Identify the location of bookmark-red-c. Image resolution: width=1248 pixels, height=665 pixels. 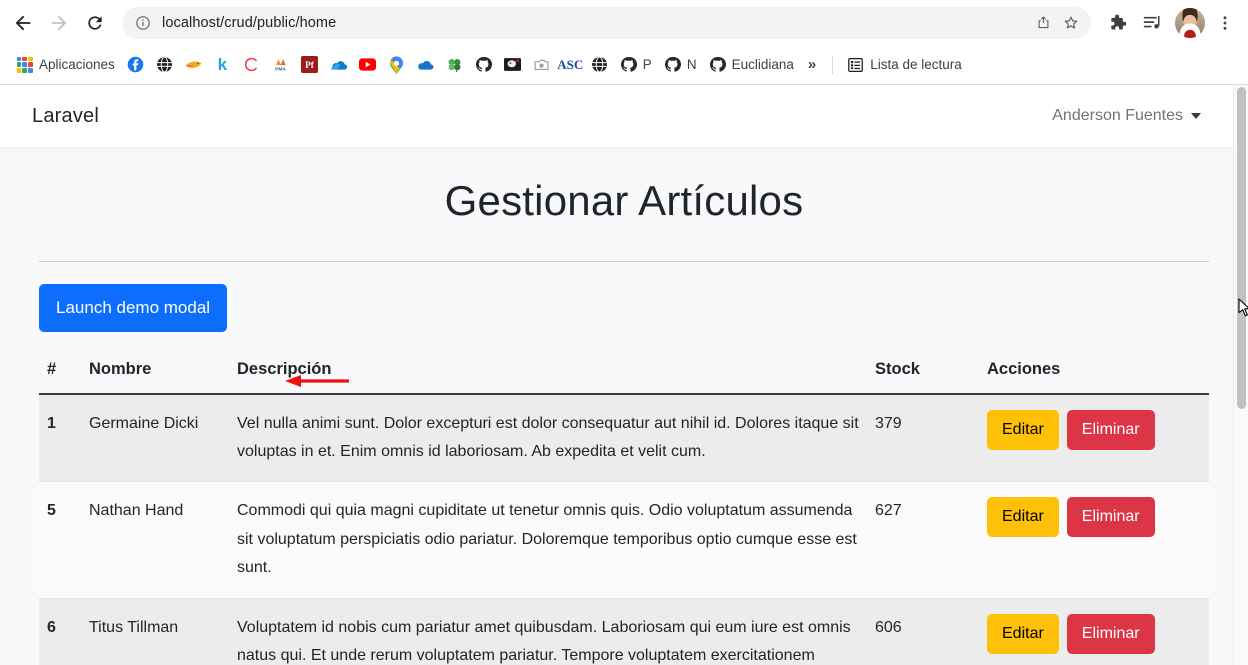
(251, 64).